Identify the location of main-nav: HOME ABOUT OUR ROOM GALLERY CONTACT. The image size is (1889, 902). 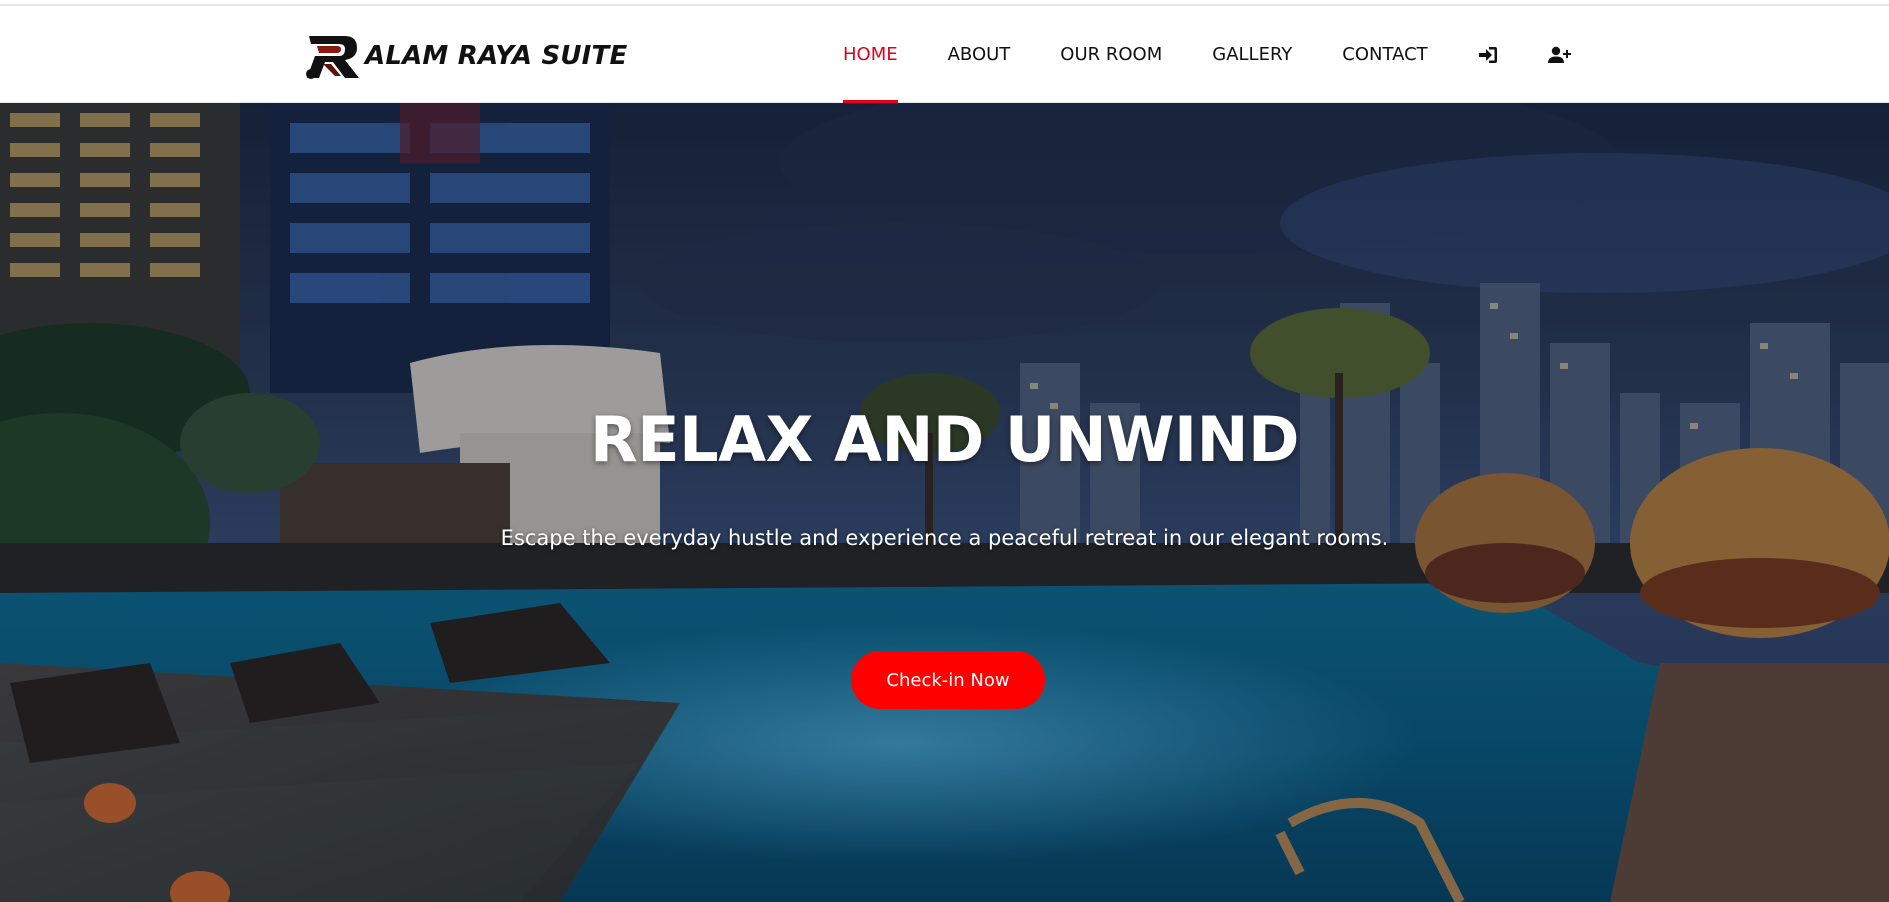
(1207, 54).